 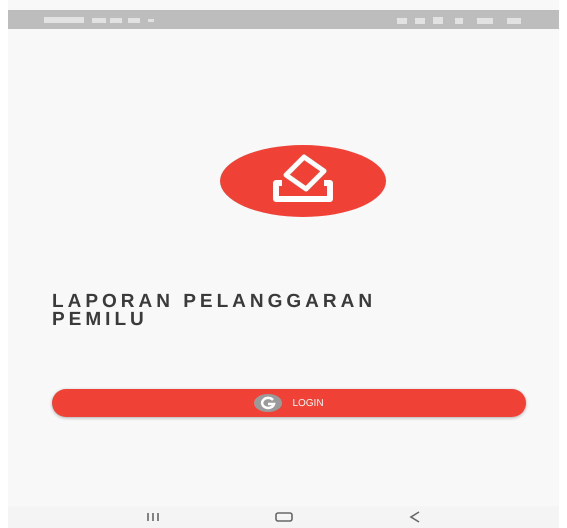 What do you see at coordinates (289, 403) in the screenshot?
I see `login-button: LOGIN` at bounding box center [289, 403].